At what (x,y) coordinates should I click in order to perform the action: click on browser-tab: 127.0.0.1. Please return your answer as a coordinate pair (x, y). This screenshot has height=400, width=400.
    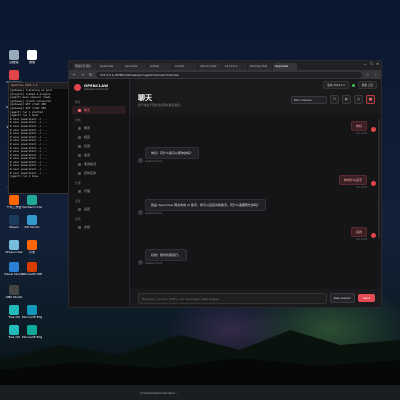
    Looking at the image, I should click on (235, 66).